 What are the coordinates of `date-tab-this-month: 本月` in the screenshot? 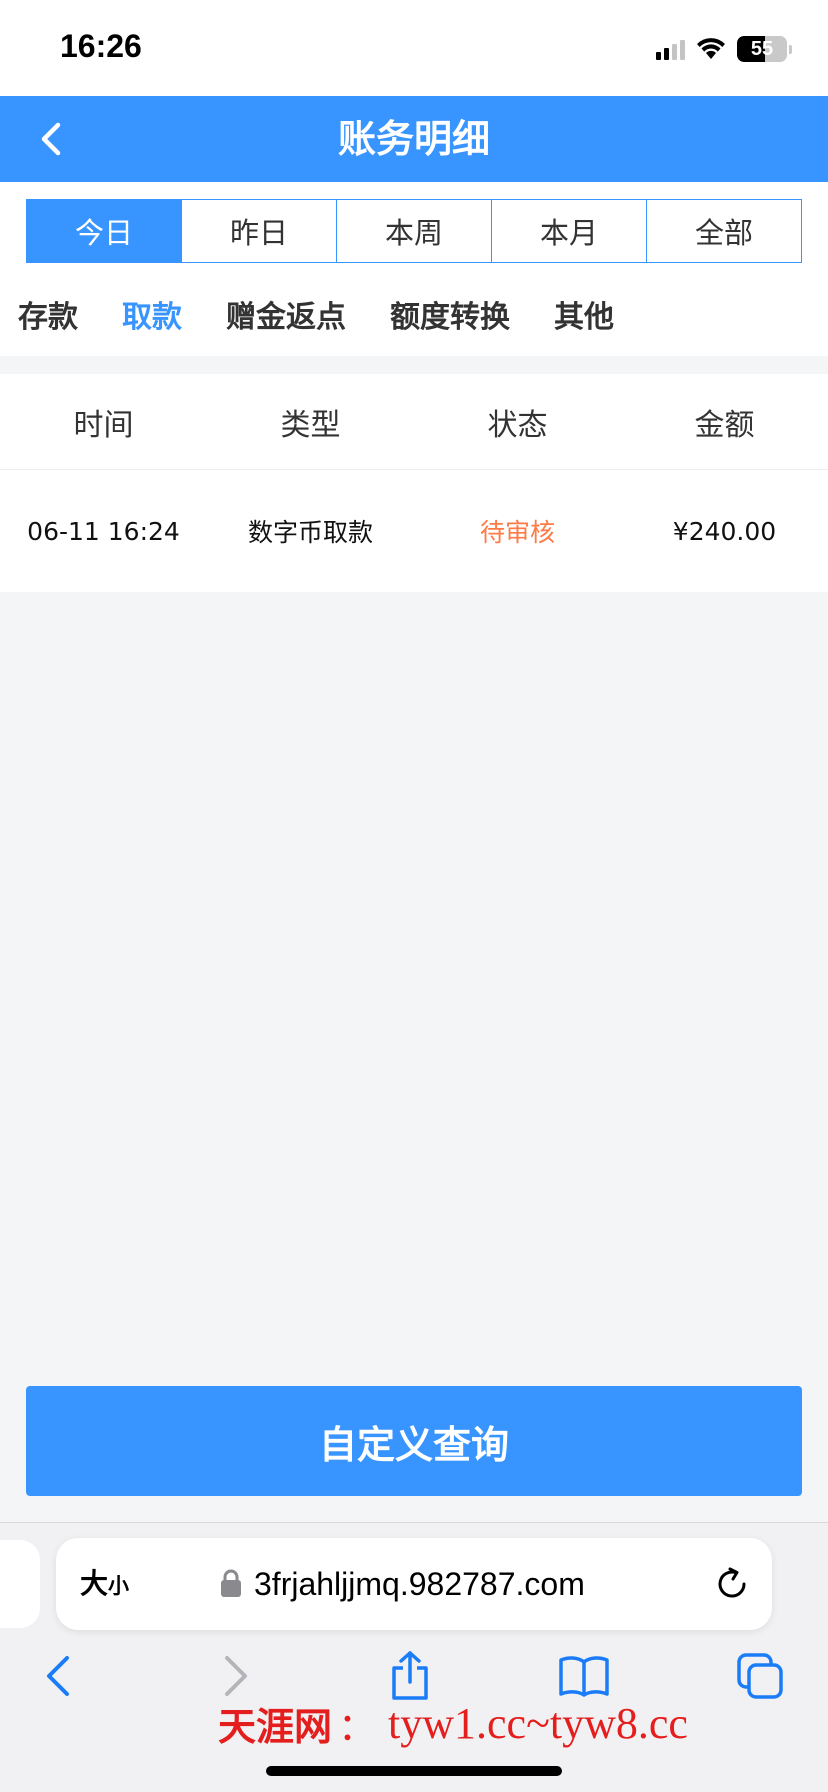 It's located at (569, 231).